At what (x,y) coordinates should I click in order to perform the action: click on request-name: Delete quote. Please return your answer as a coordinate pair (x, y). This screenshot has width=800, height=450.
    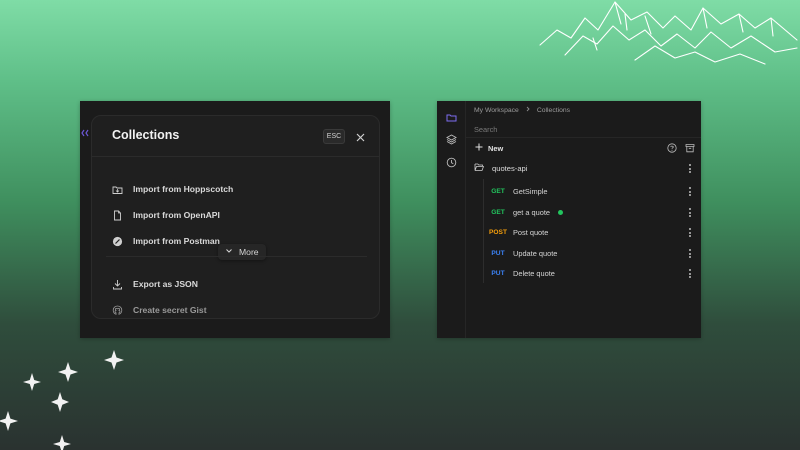
    Looking at the image, I should click on (534, 273).